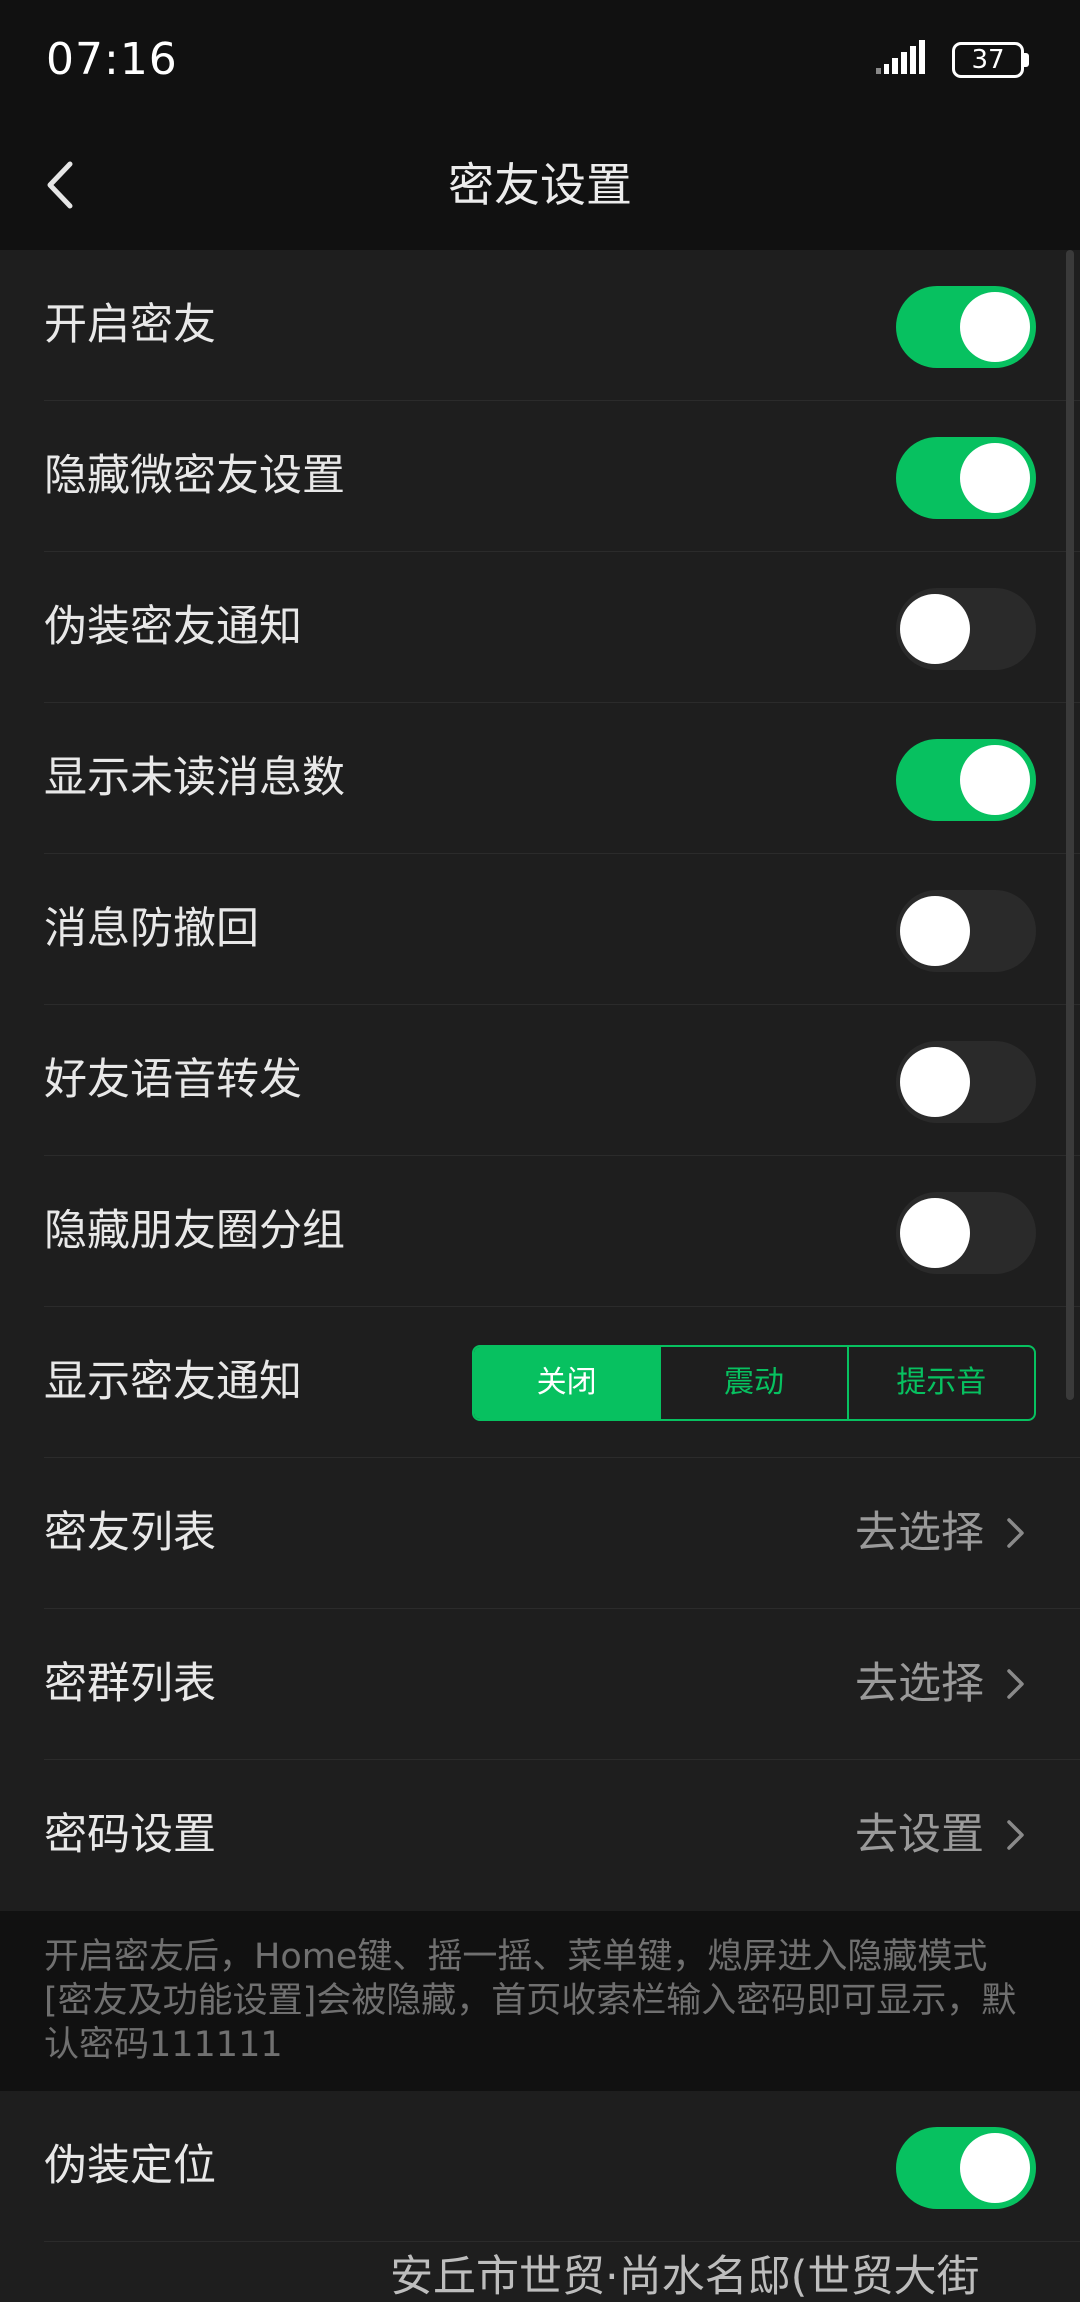 Image resolution: width=1080 pixels, height=2302 pixels. I want to click on nav-bar: 密友设置, so click(540, 185).